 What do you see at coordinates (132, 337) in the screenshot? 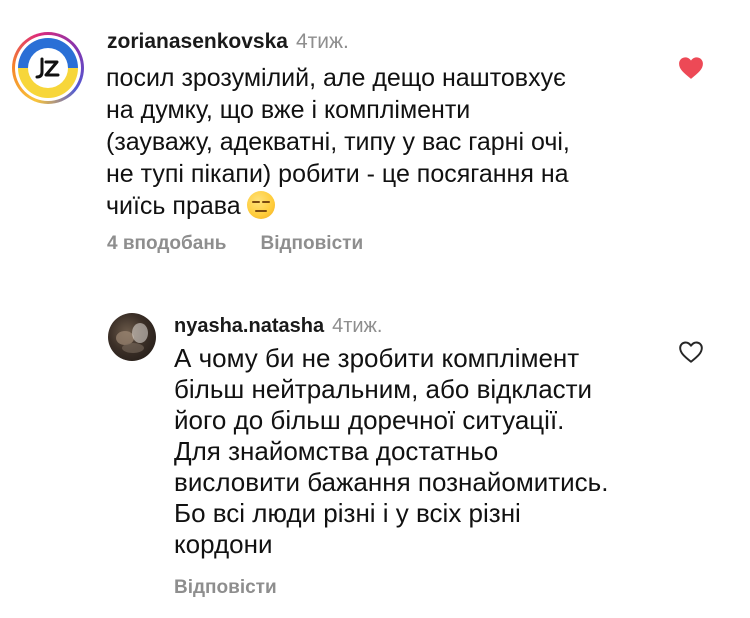
I see `avatar` at bounding box center [132, 337].